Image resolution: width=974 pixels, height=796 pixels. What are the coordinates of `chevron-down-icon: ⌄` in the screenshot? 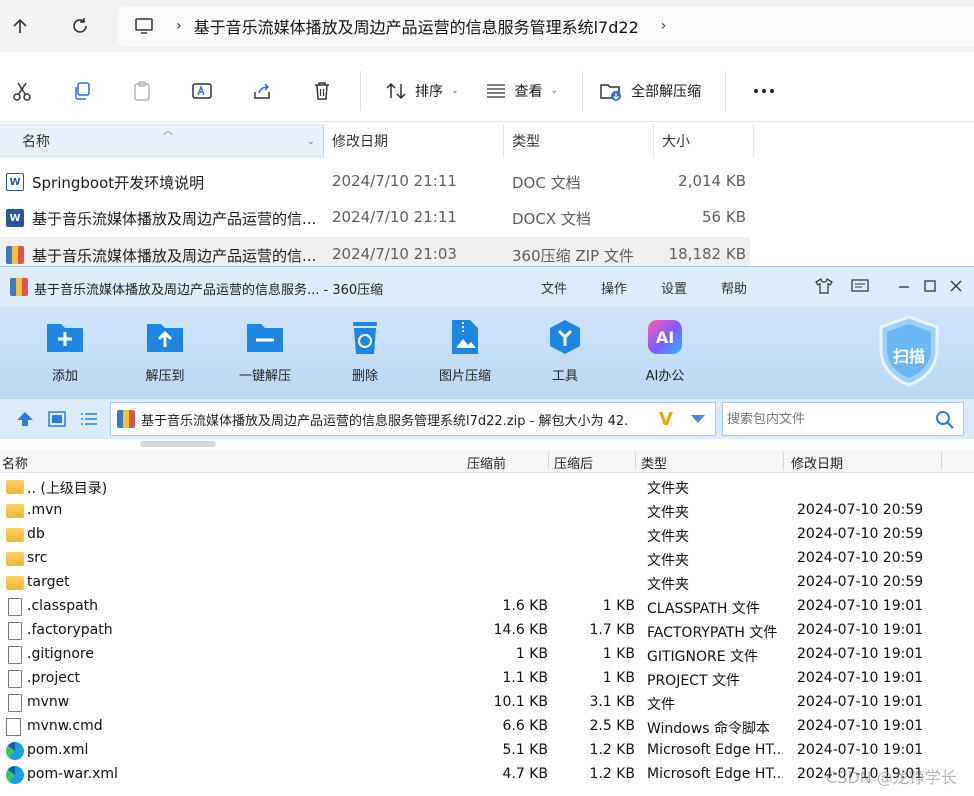 It's located at (311, 141).